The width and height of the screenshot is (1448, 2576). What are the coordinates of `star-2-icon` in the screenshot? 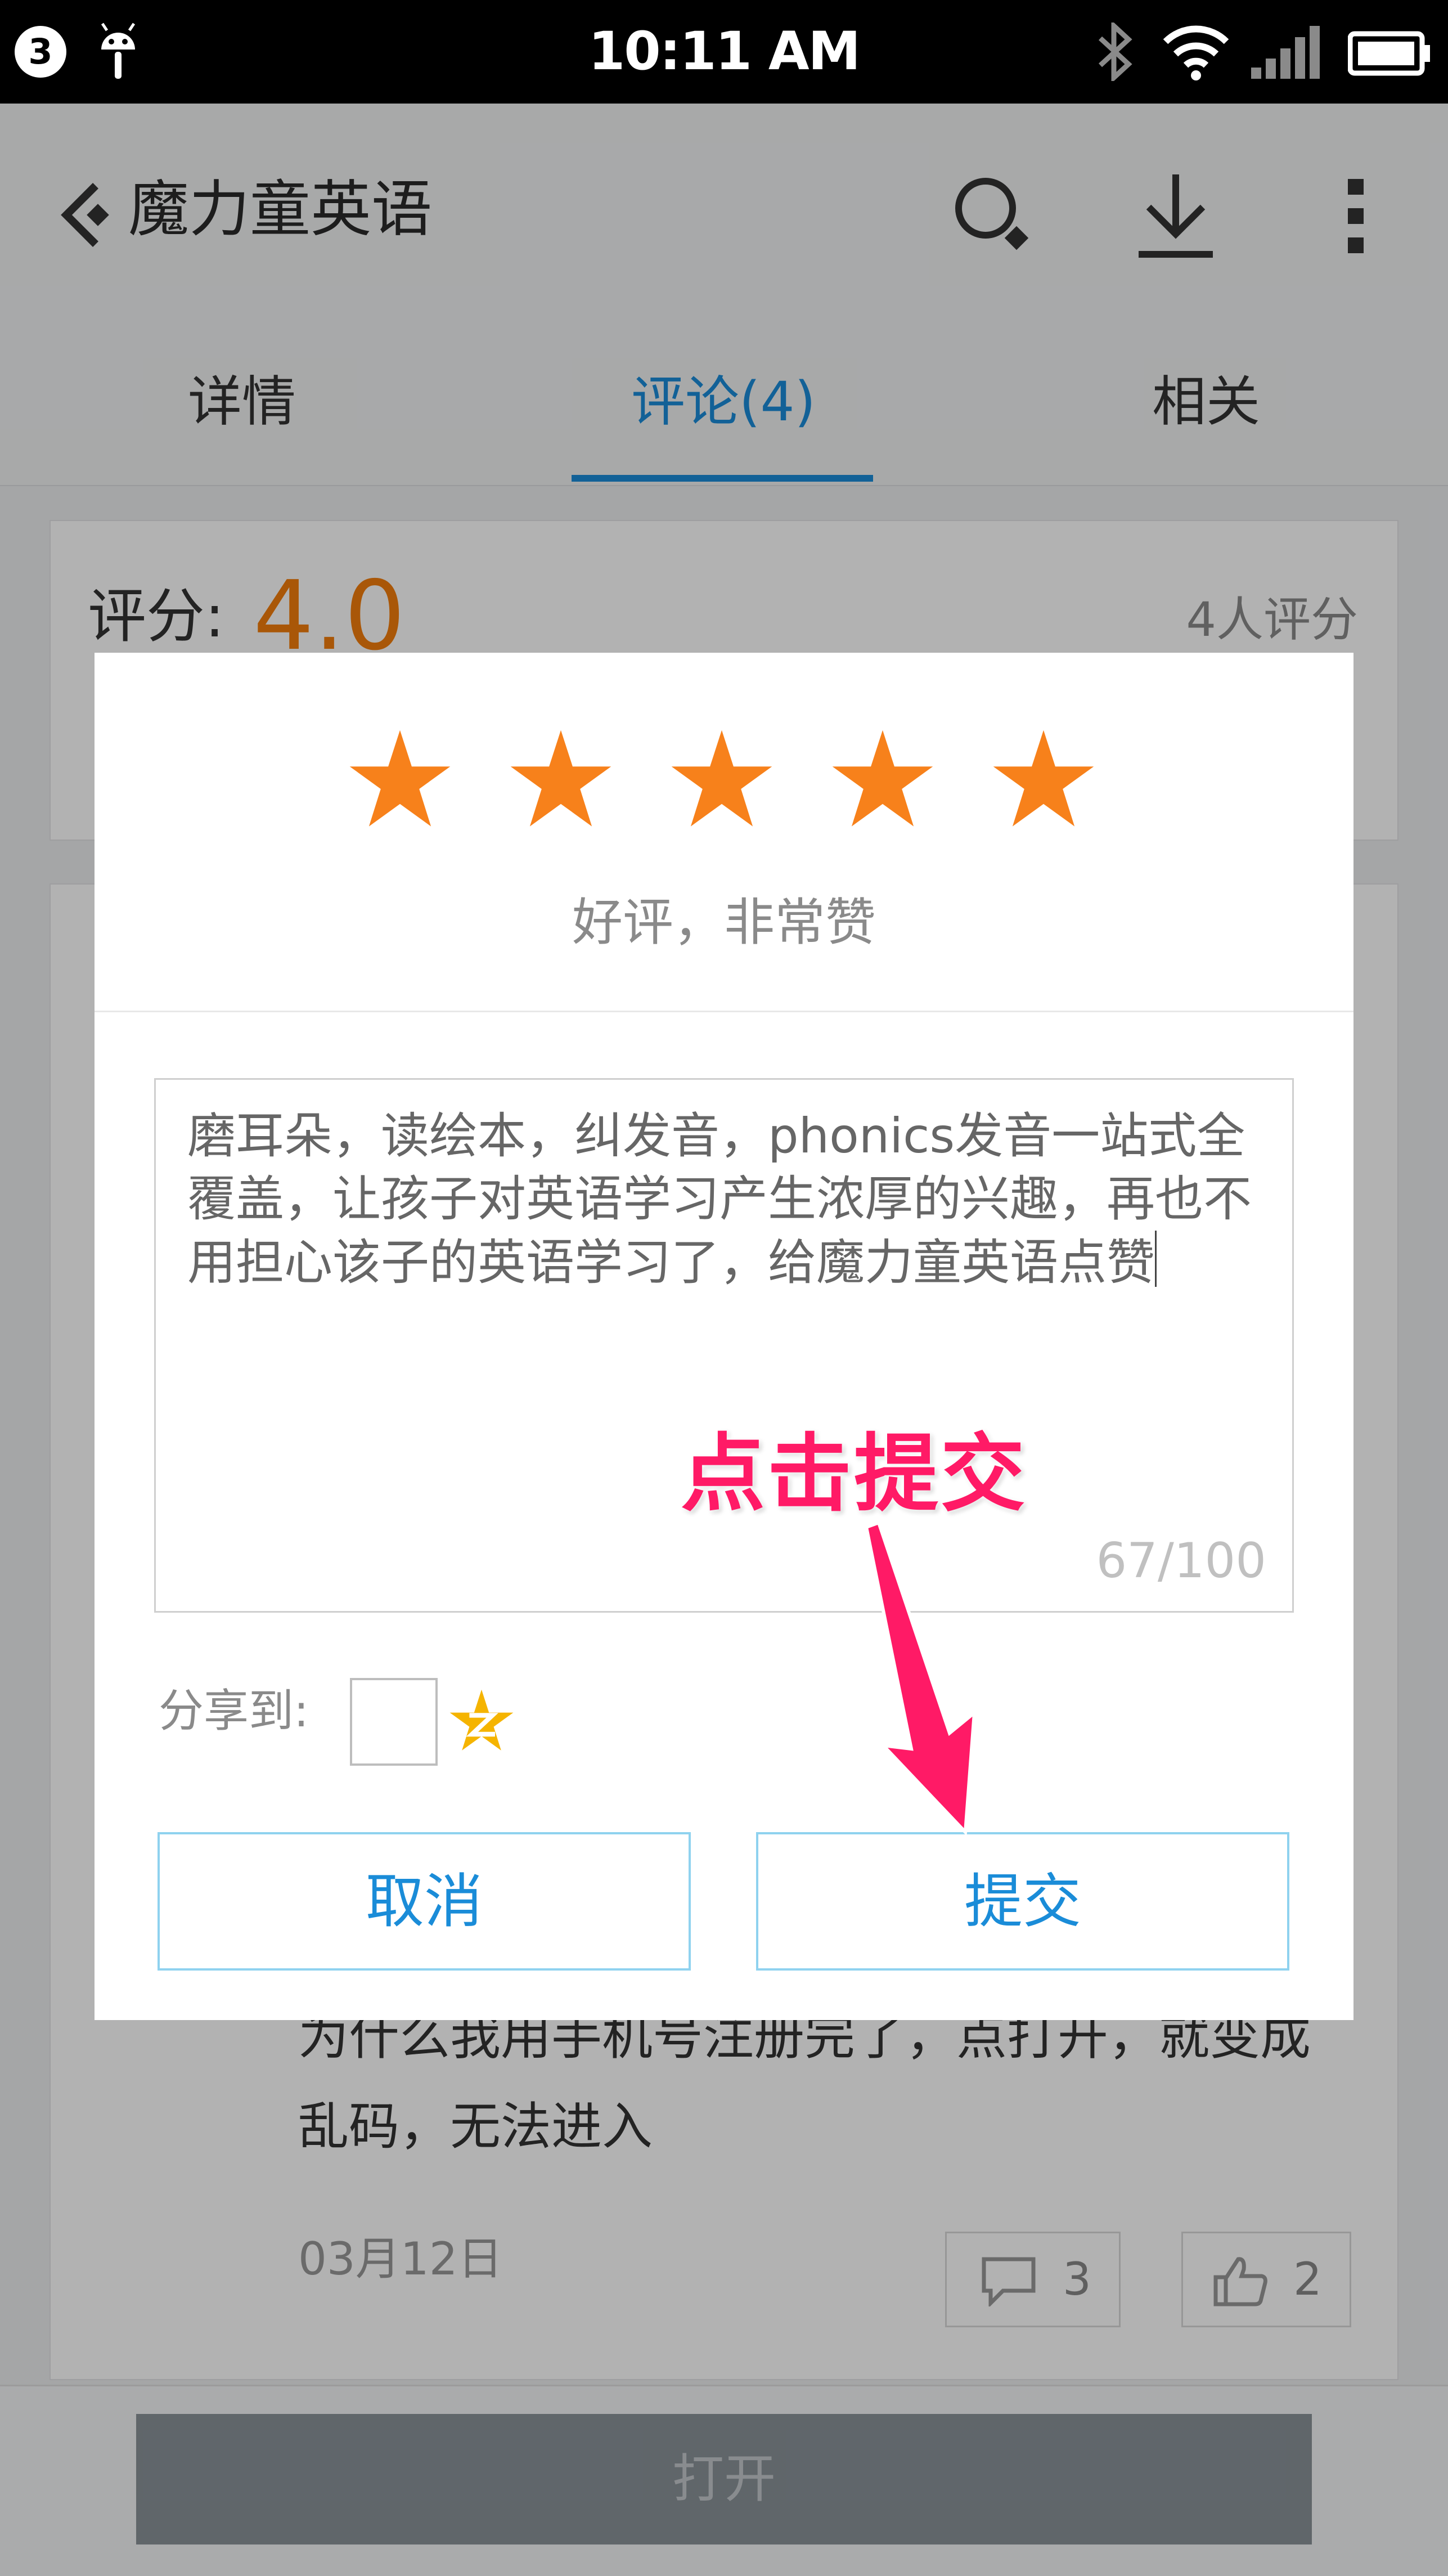 It's located at (560, 779).